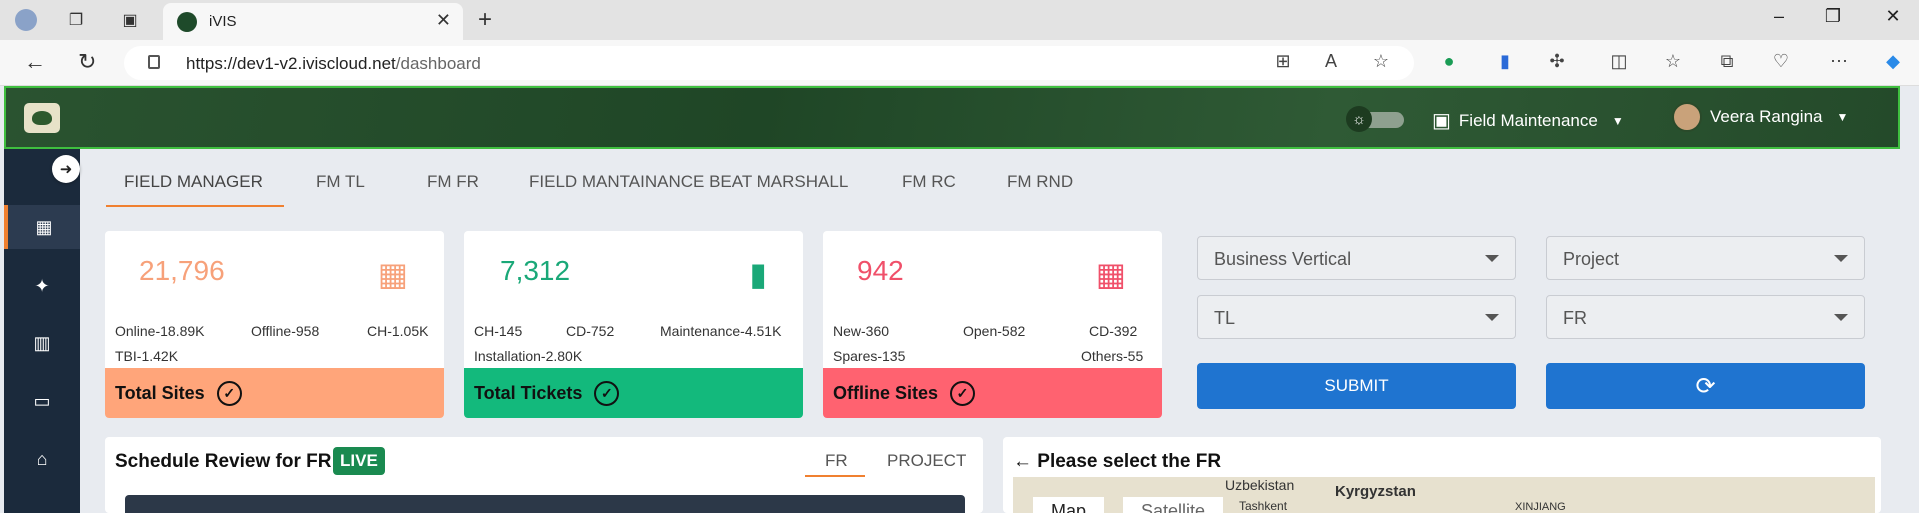  I want to click on satellite-view-button: Satellite, so click(1173, 505).